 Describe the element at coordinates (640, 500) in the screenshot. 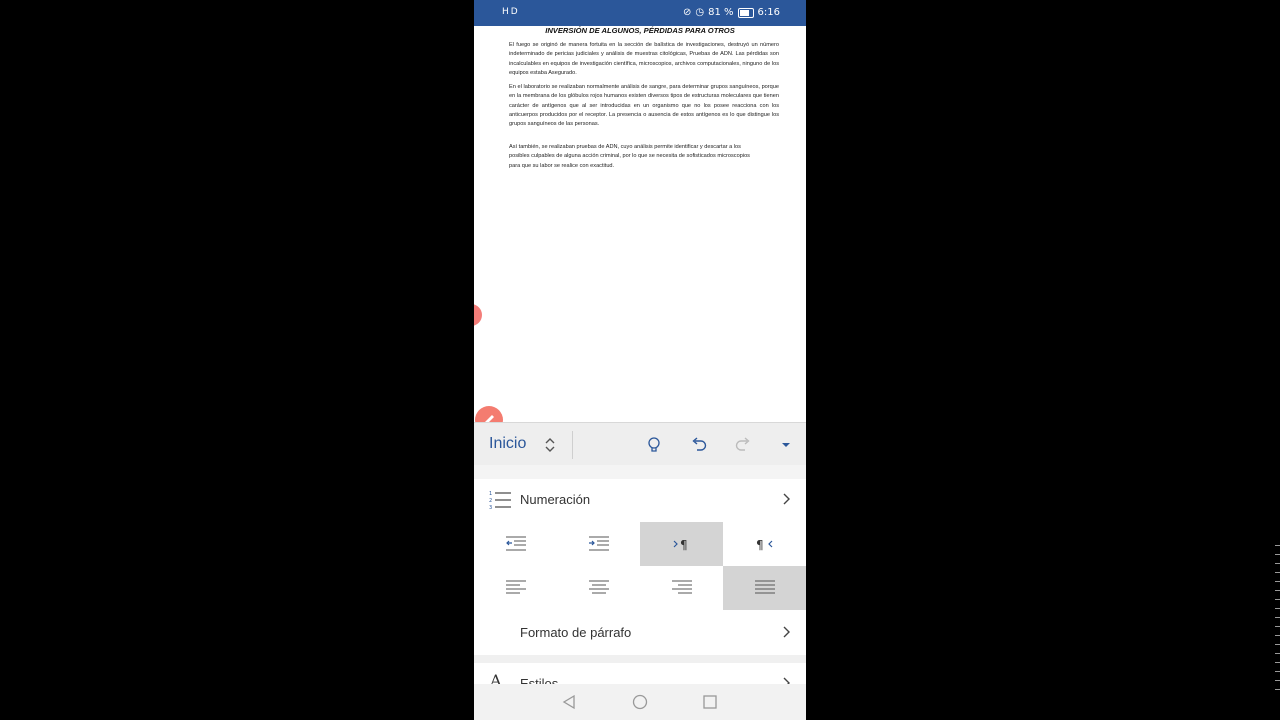

I see `numbering-row: 1 2 3 Numeración` at that location.